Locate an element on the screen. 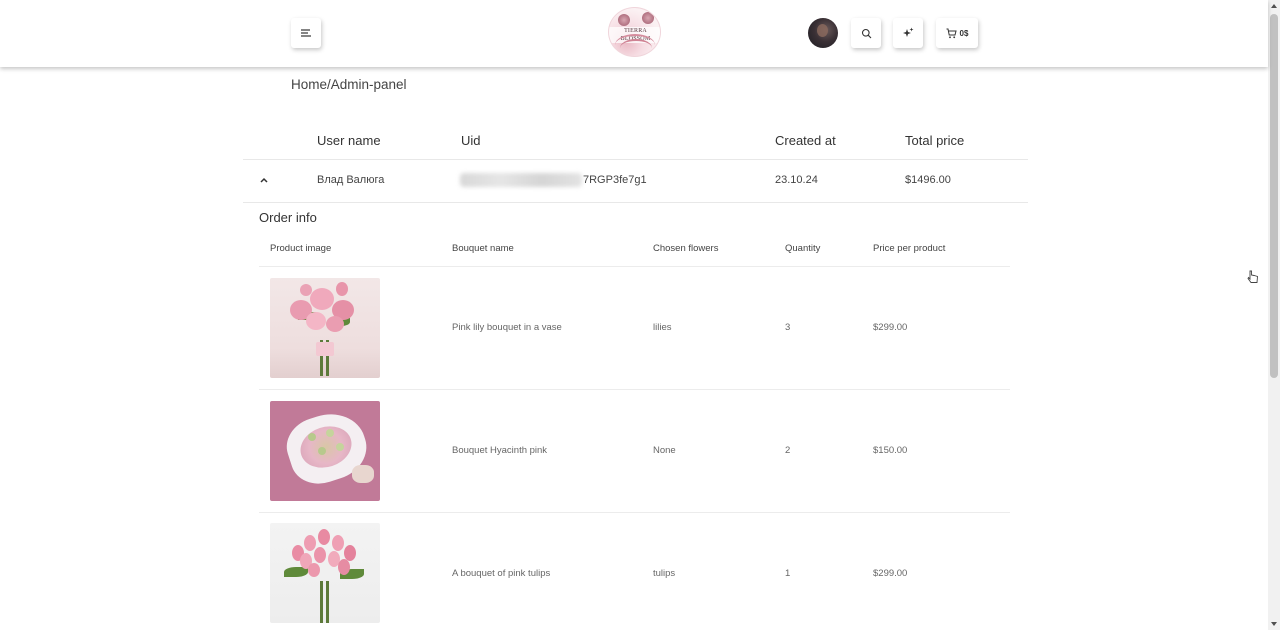 This screenshot has height=630, width=1280. cart-total: 0$ is located at coordinates (964, 33).